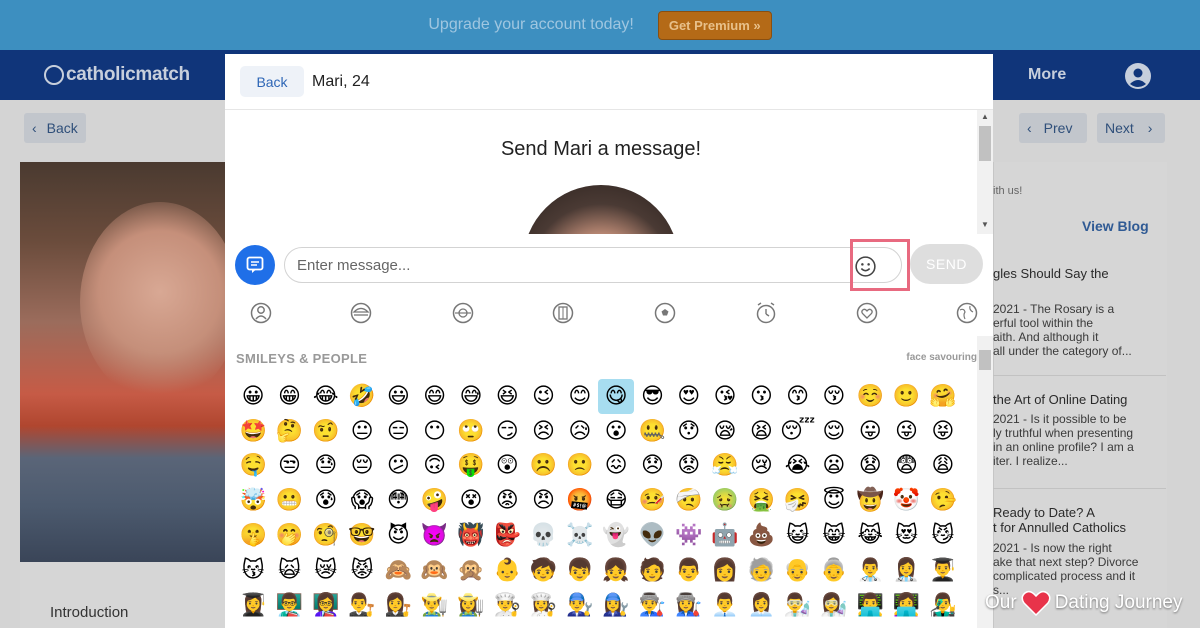 Image resolution: width=1200 pixels, height=628 pixels. Describe the element at coordinates (471, 570) in the screenshot. I see `emoji-item: 🙊` at that location.